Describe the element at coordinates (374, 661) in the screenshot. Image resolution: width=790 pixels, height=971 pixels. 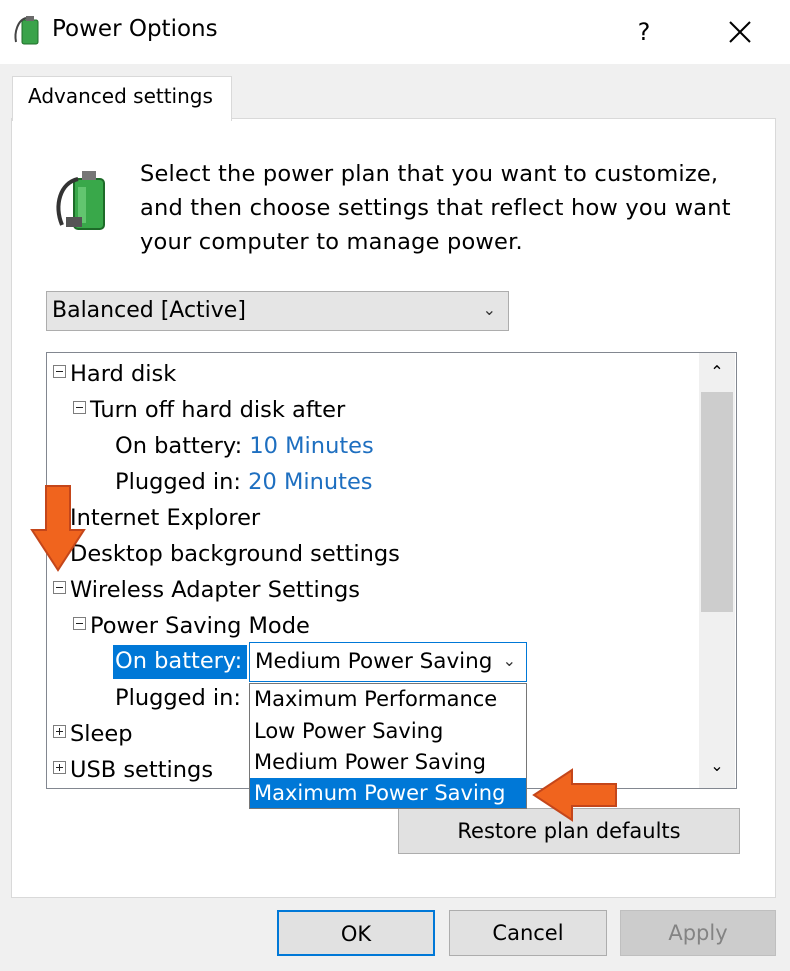
I see `combo-value: Medium Power Saving` at that location.